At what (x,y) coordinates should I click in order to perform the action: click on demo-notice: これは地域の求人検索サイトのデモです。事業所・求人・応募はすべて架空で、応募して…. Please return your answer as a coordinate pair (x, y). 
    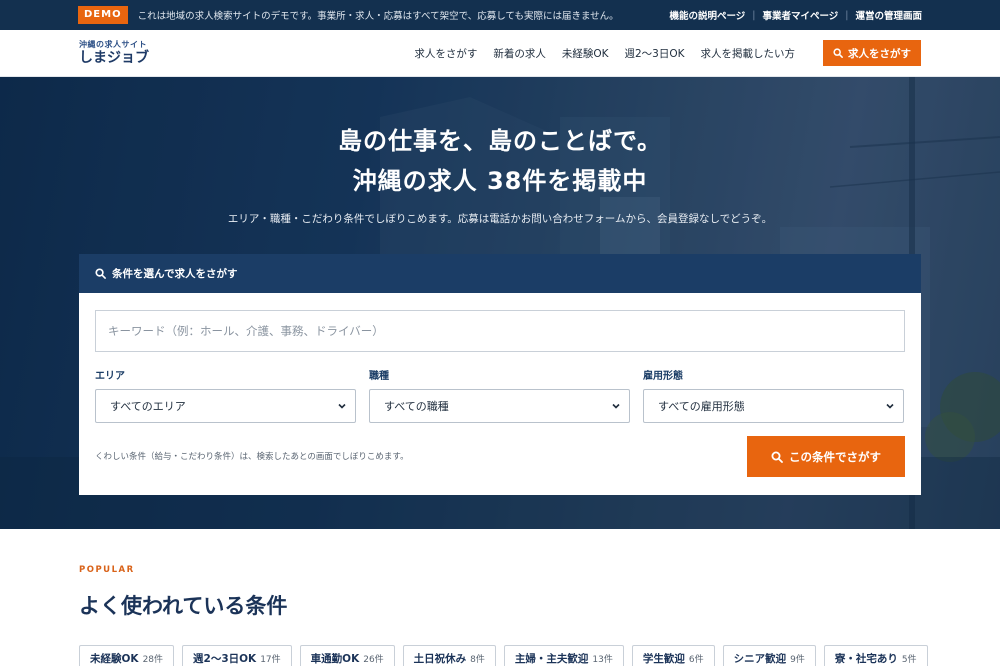
    Looking at the image, I should click on (378, 16).